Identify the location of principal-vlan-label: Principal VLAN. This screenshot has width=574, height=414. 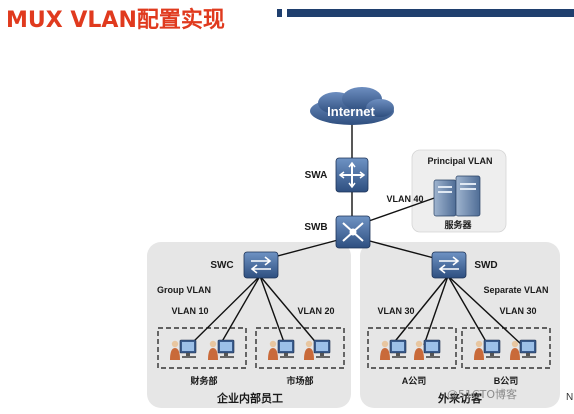
(459, 161).